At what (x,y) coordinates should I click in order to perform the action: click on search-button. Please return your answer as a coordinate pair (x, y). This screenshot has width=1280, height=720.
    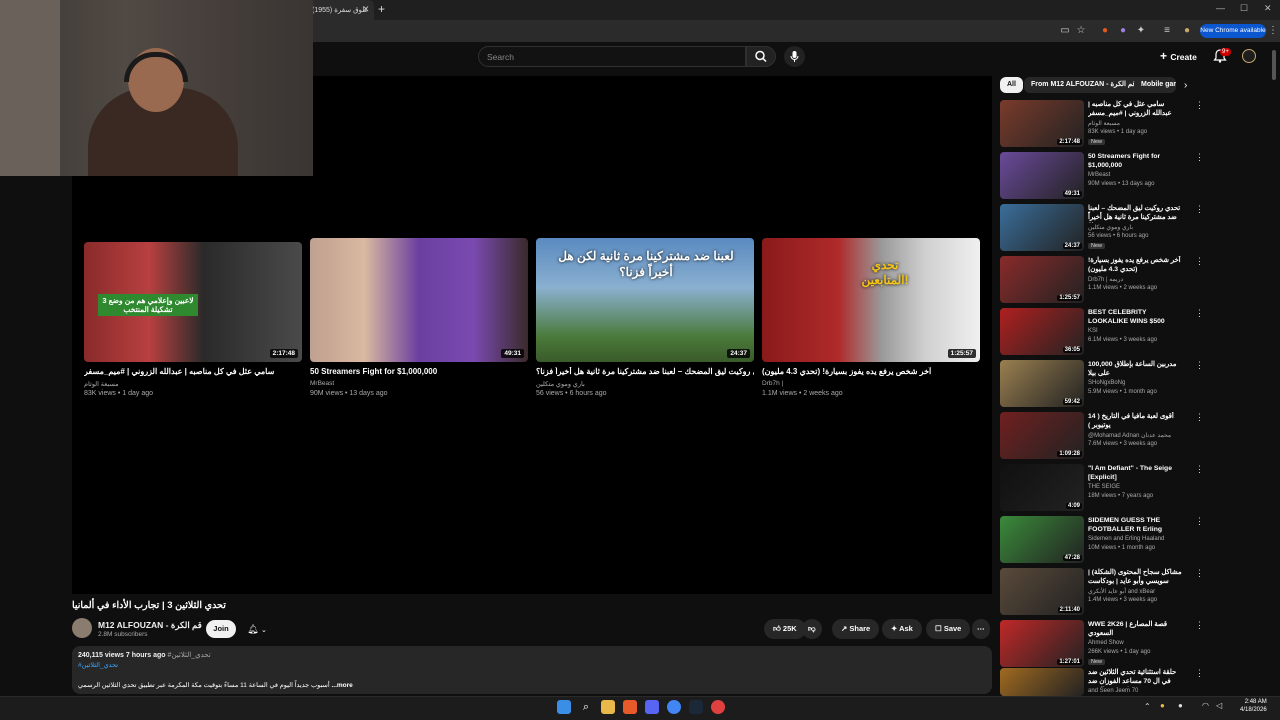
    Looking at the image, I should click on (761, 56).